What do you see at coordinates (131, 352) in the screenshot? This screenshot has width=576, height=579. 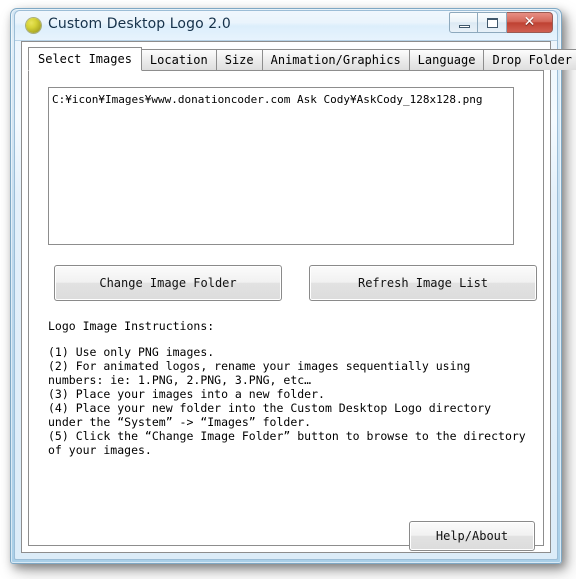 I see `instructions-line-1: (1) Use only PNG images.` at bounding box center [131, 352].